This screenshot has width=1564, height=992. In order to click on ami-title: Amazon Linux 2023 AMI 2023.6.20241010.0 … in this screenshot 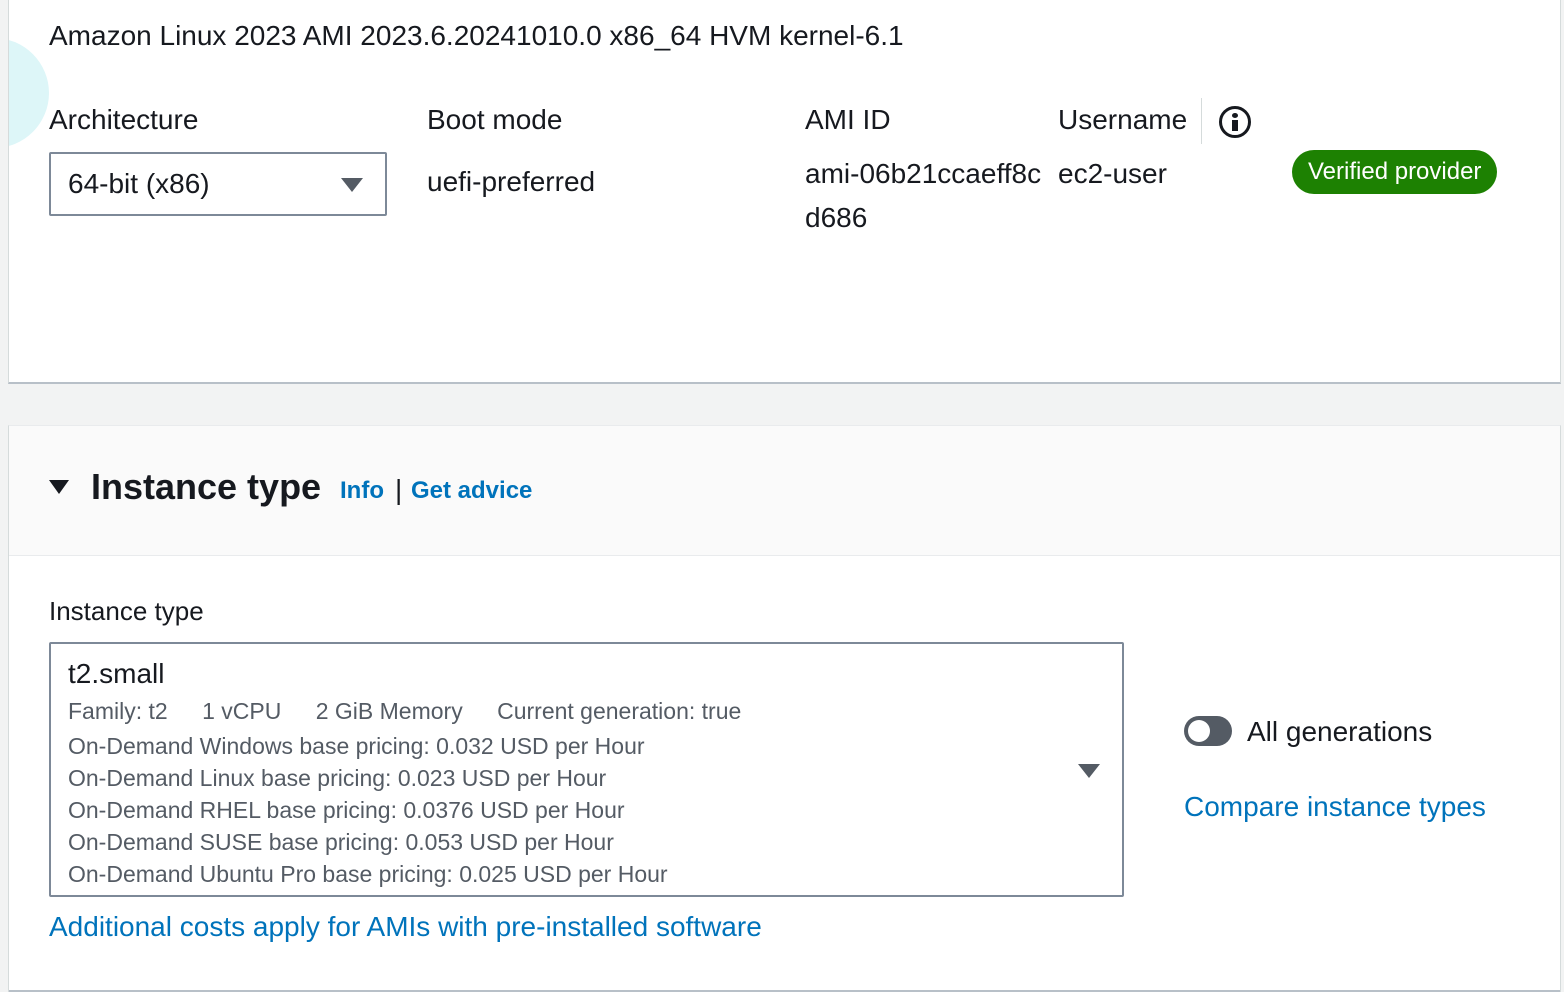, I will do `click(476, 35)`.